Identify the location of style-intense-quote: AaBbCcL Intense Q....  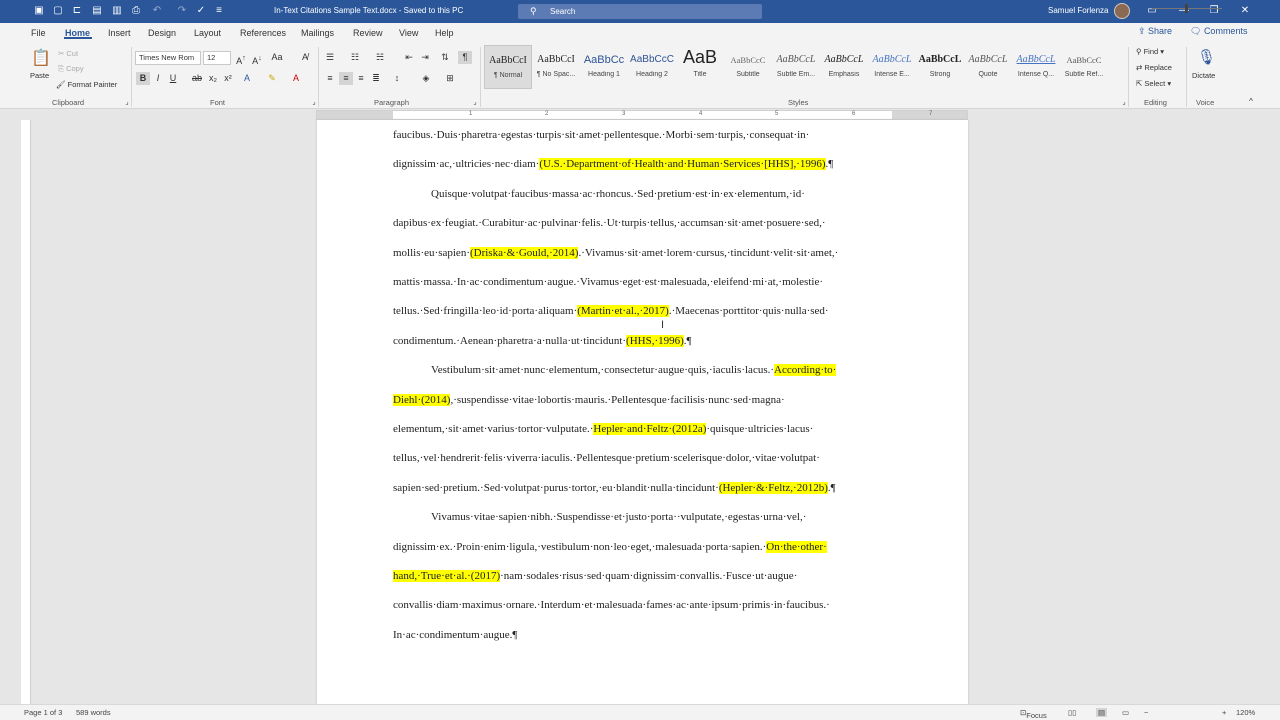
(1036, 67).